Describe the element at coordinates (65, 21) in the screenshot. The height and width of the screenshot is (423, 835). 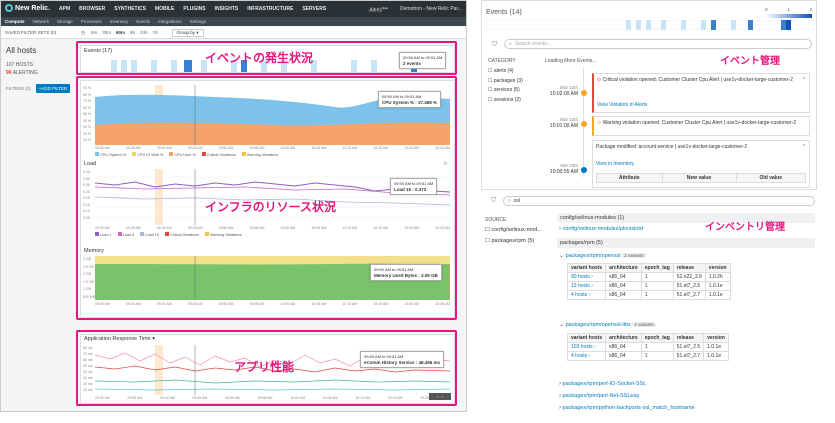
I see `tab-storage: Storage` at that location.